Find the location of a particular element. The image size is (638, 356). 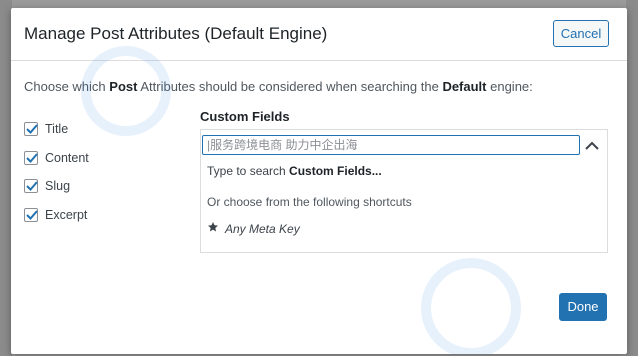

checkbox-content is located at coordinates (31, 157).